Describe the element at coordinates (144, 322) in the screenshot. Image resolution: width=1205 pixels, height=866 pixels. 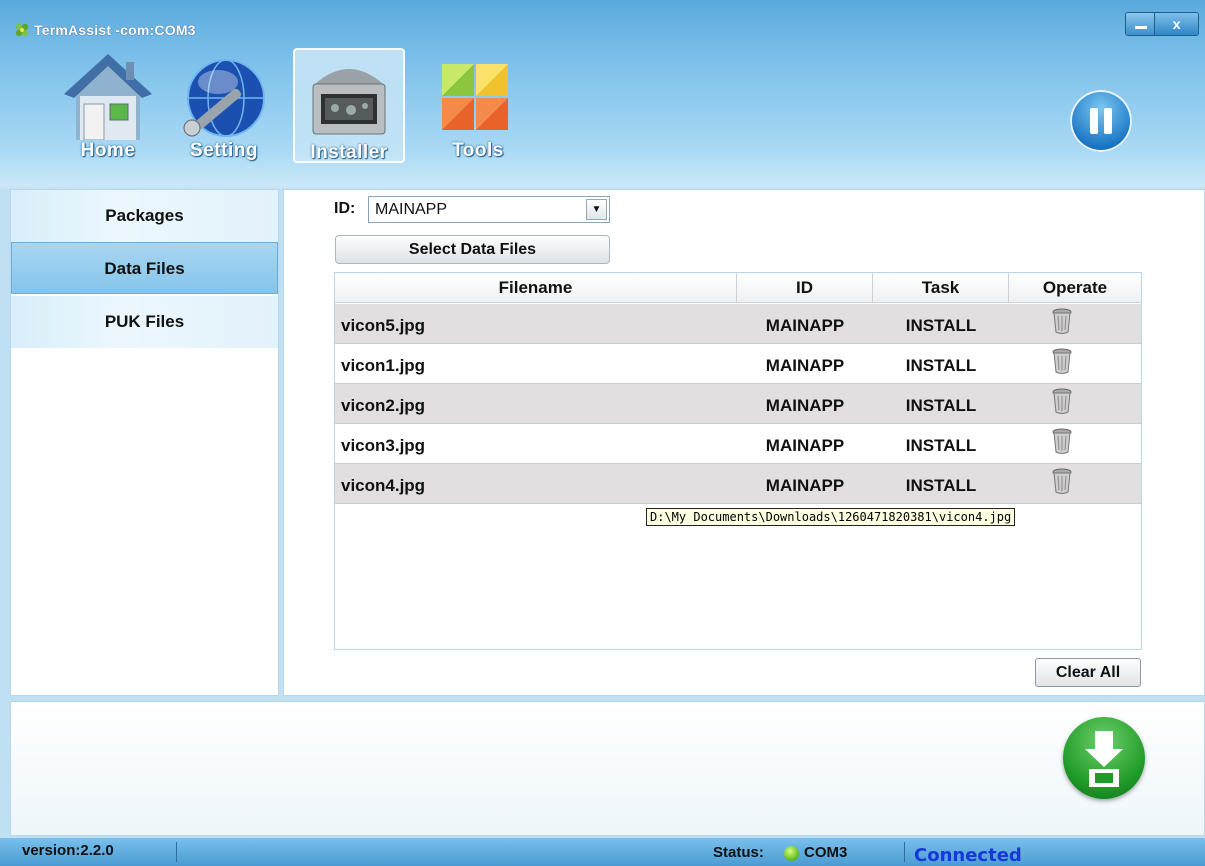
I see `sidebar-item-puk-files: PUK Files` at that location.